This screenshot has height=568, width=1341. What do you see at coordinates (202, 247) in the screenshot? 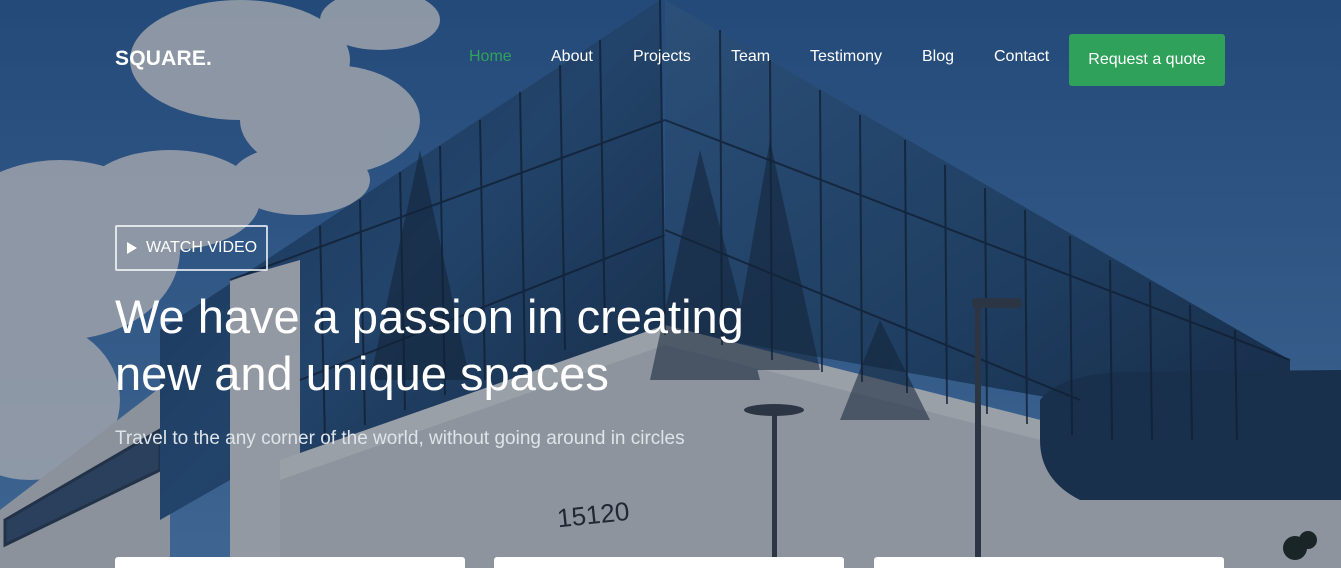
I see `watch-video-label: WATCH VIDEO` at bounding box center [202, 247].